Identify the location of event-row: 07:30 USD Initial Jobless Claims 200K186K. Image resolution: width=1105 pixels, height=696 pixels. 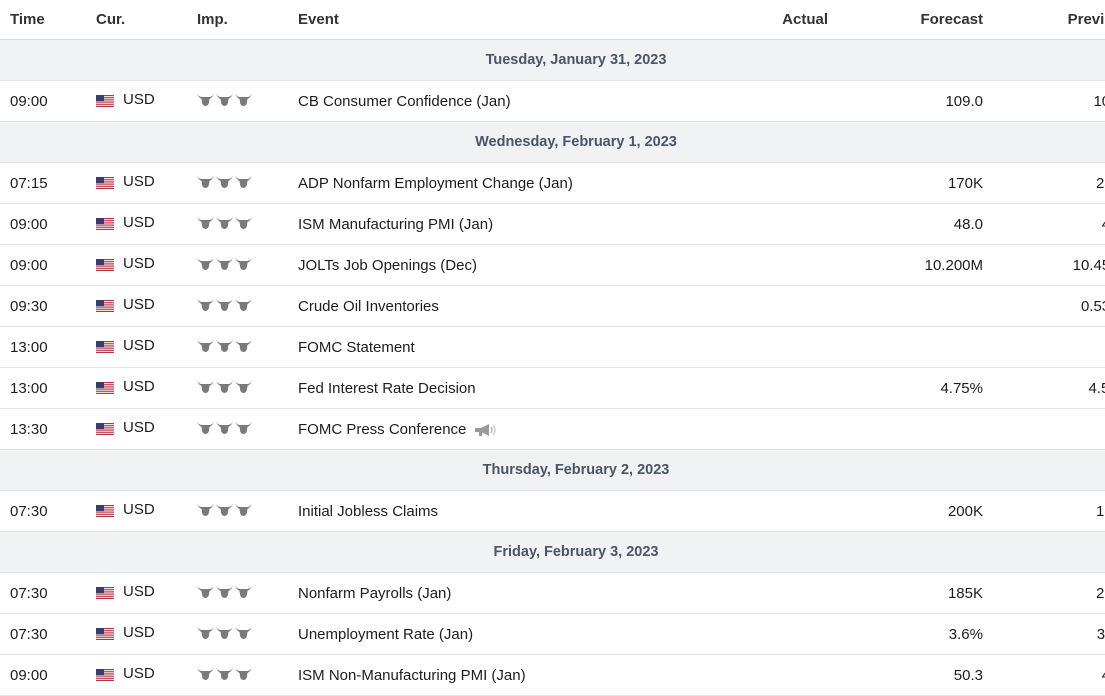
(552, 511).